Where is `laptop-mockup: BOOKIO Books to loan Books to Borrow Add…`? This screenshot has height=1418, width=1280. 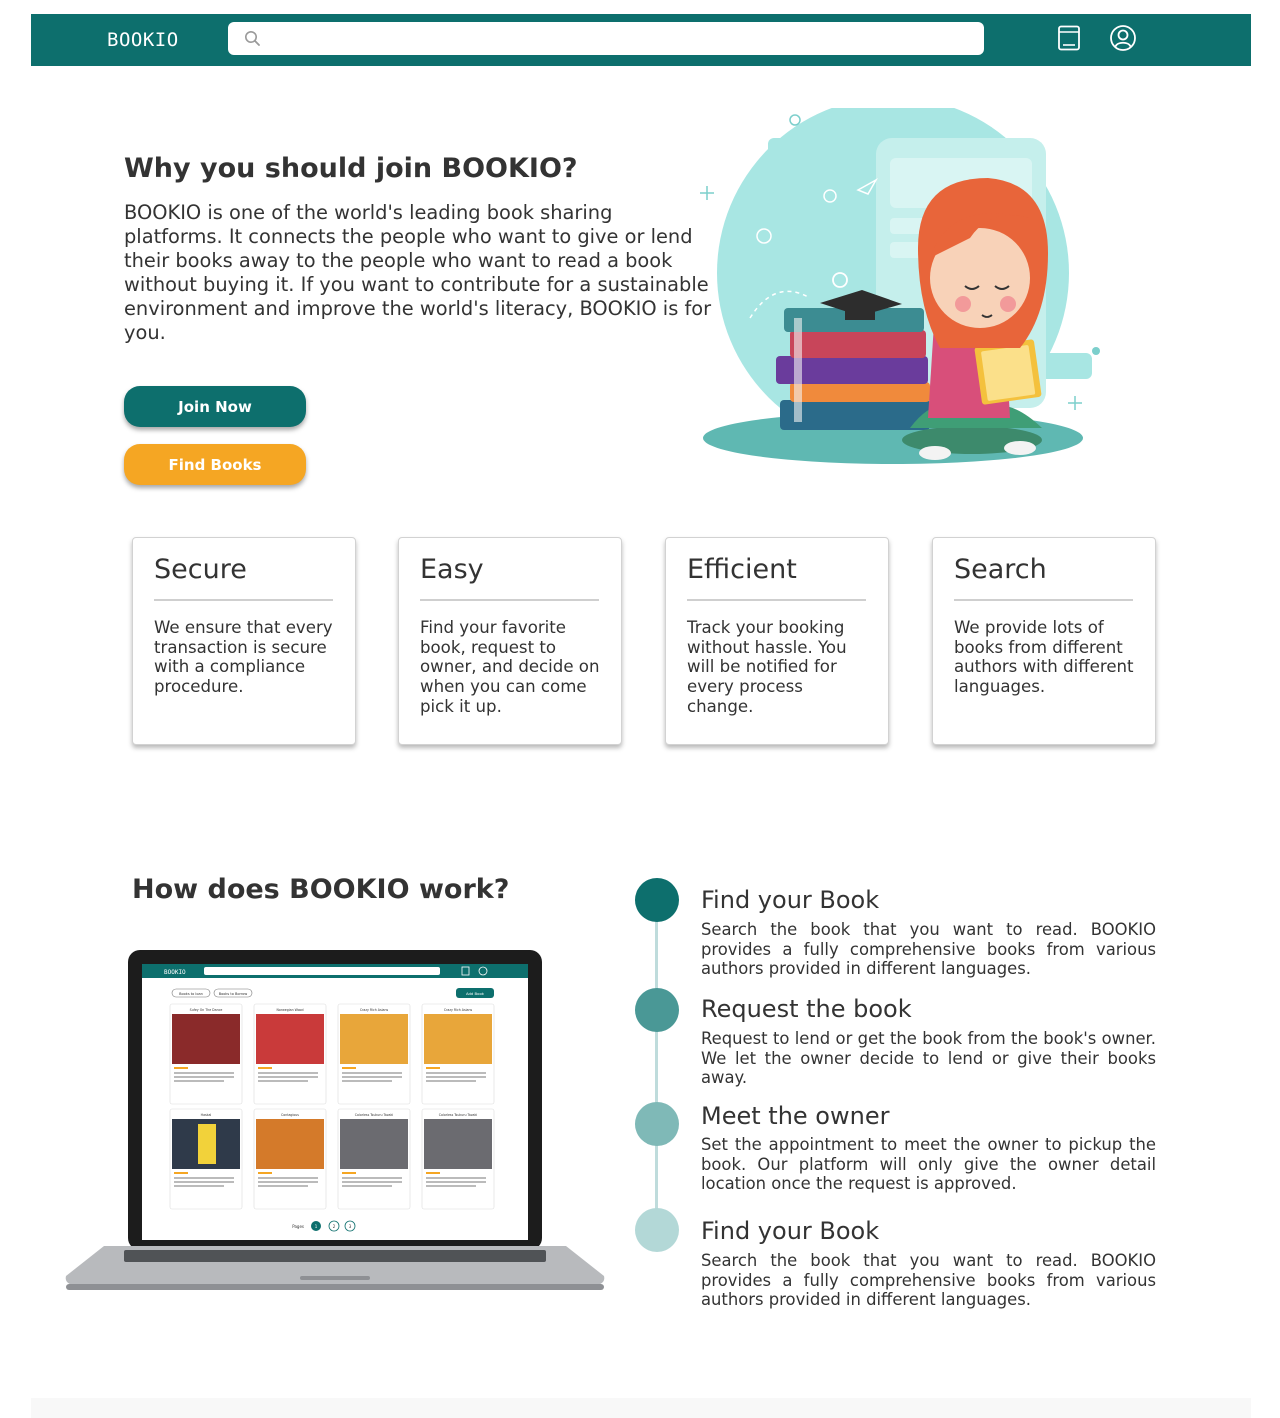
laptop-mockup: BOOKIO Books to loan Books to Borrow Add… is located at coordinates (335, 1123).